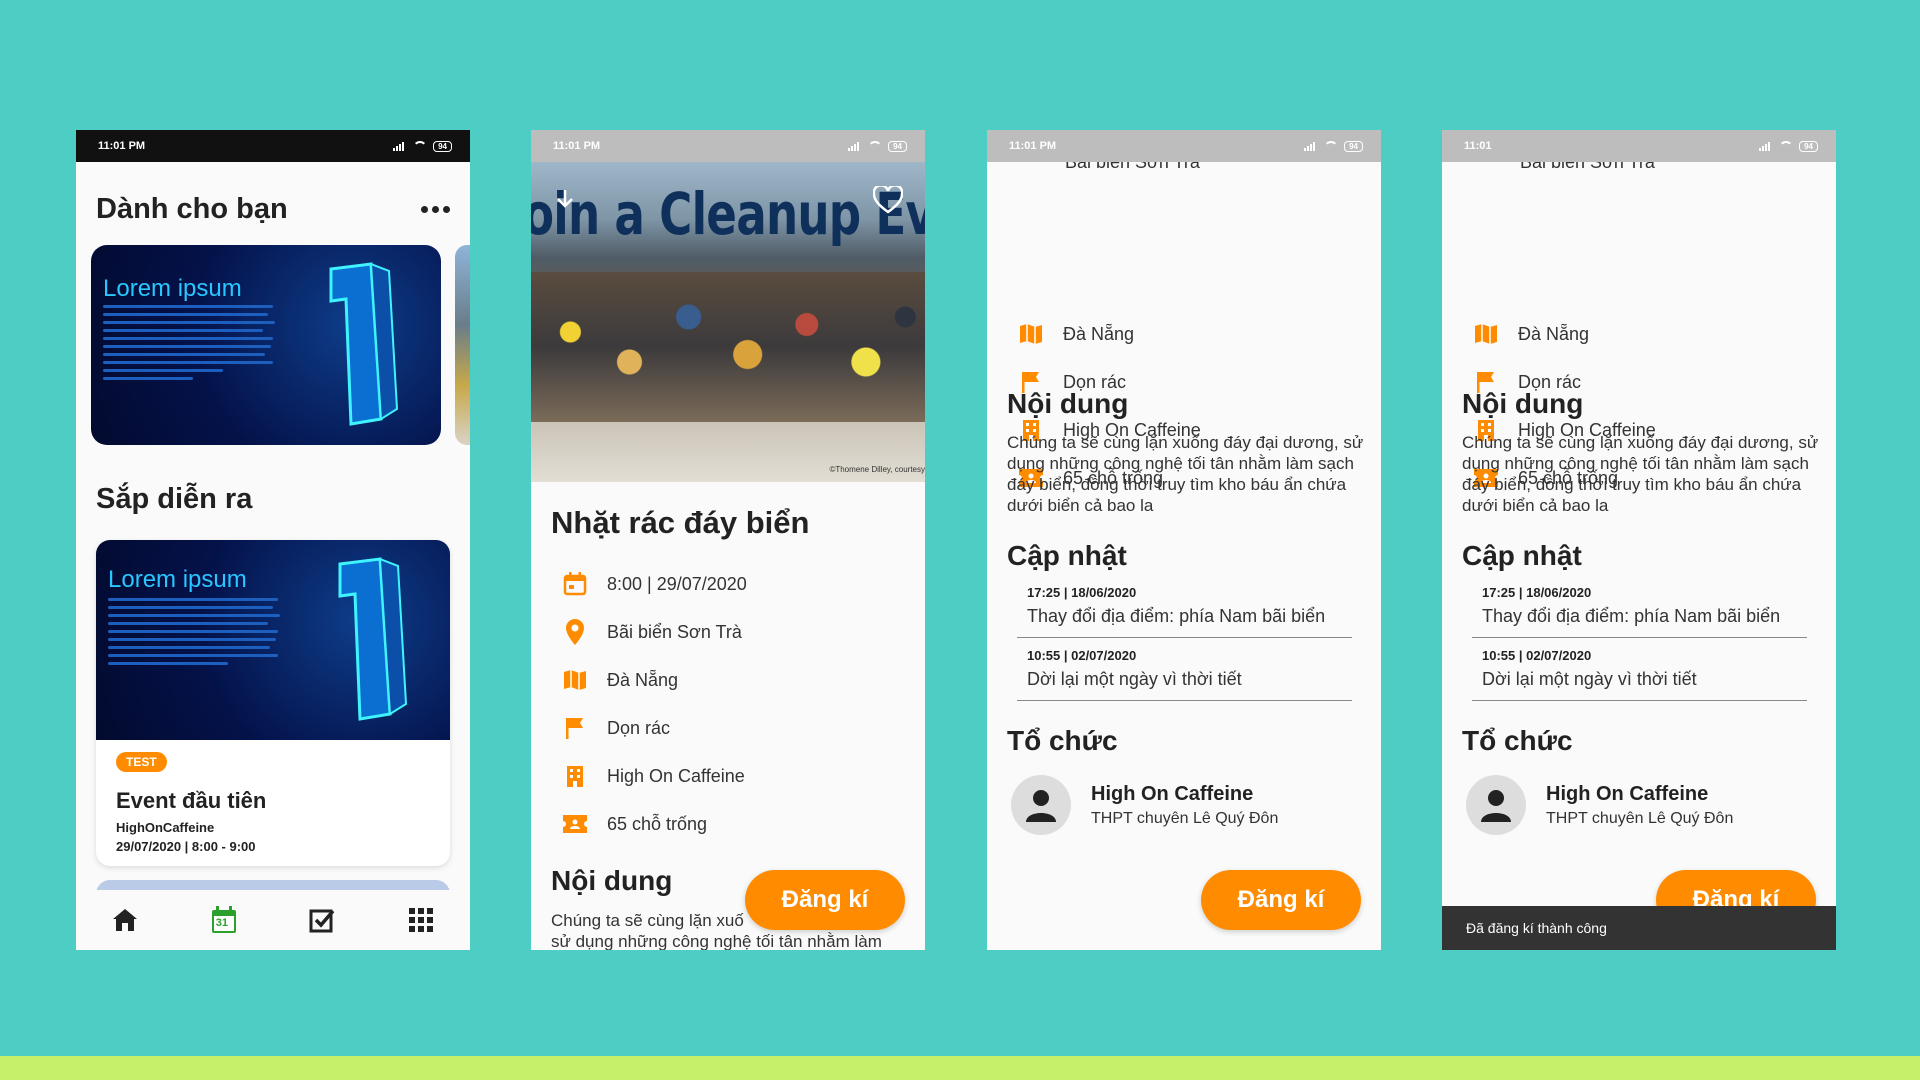 The height and width of the screenshot is (1080, 1920). I want to click on heart-icon, so click(888, 200).